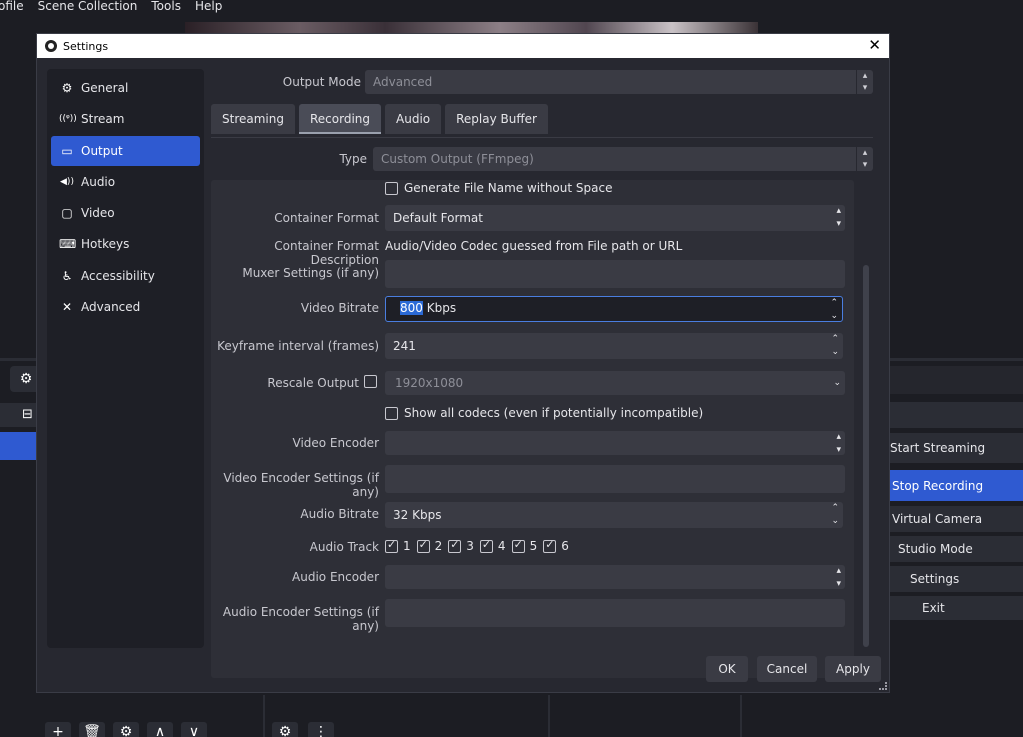 The image size is (1023, 737). What do you see at coordinates (321, 729) in the screenshot?
I see `more-options-icon: ⋮` at bounding box center [321, 729].